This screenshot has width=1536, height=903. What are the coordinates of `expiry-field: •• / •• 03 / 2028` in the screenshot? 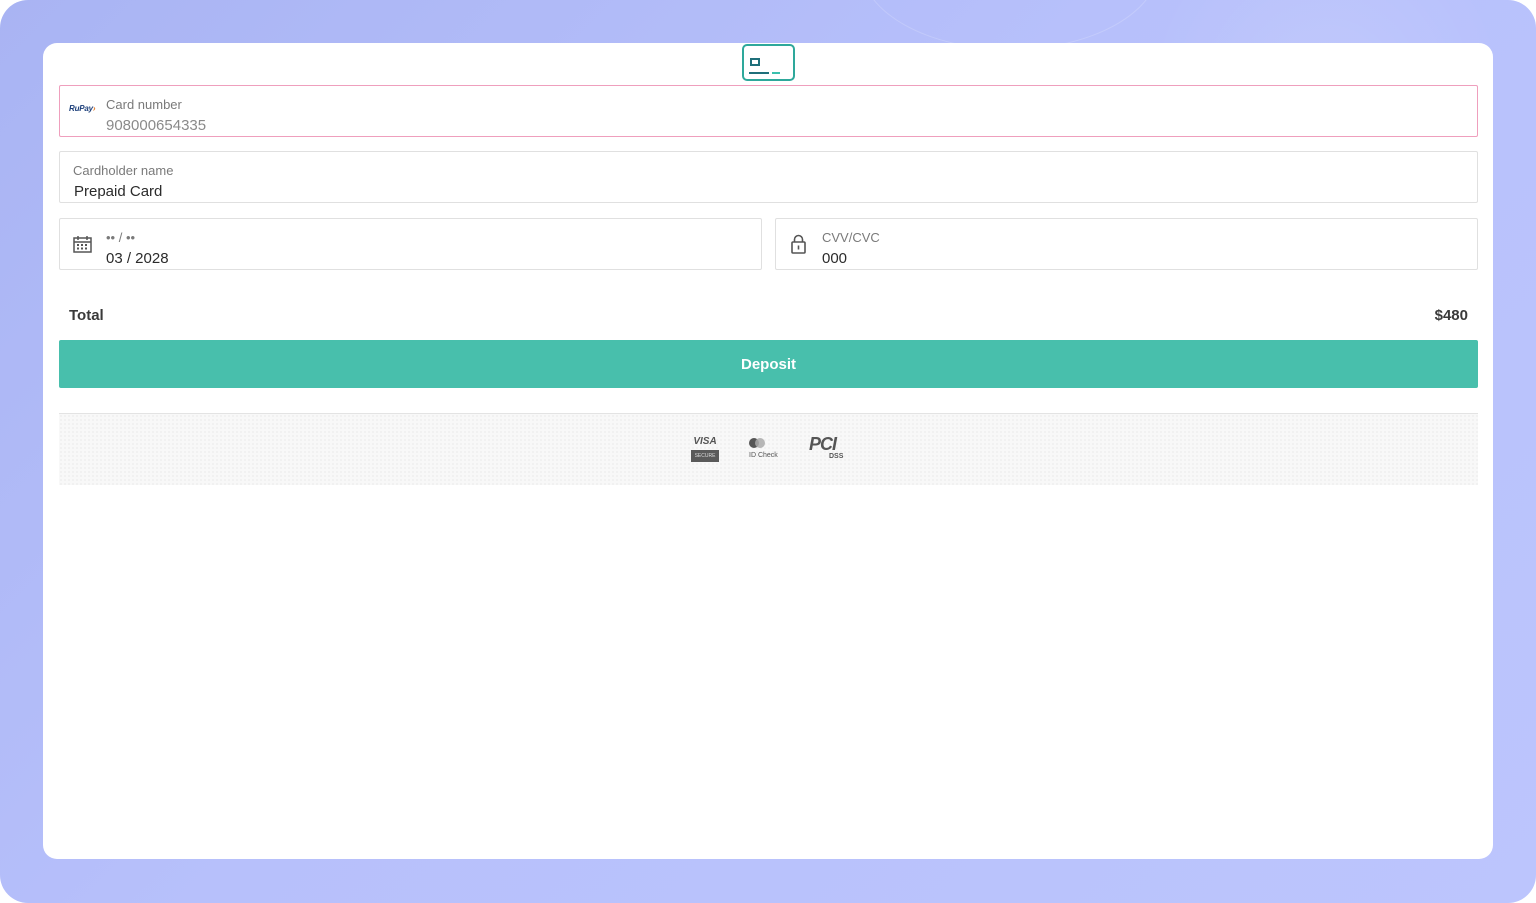 It's located at (410, 244).